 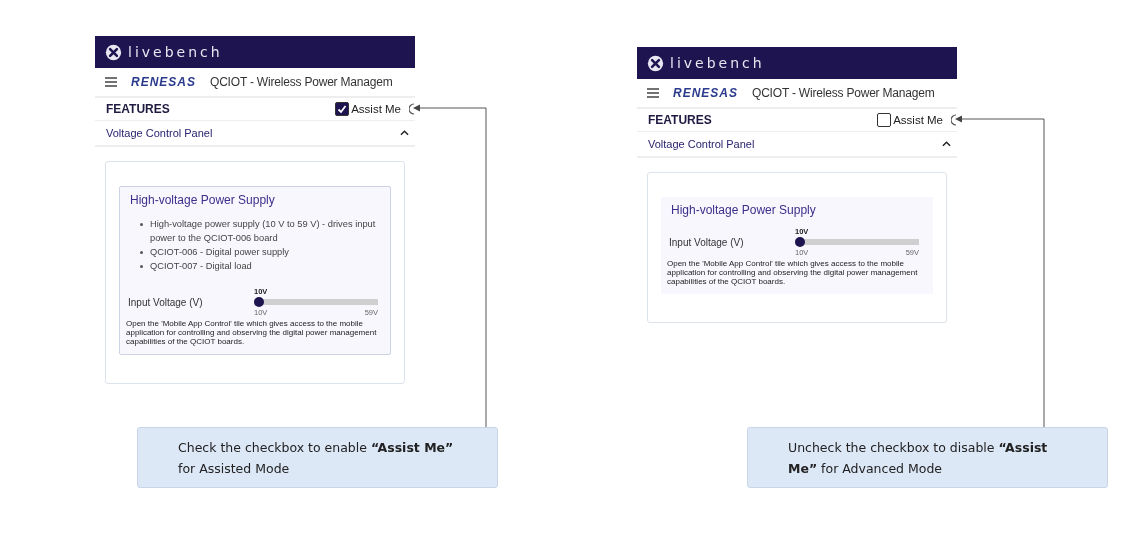 What do you see at coordinates (263, 231) in the screenshot?
I see `bullet-text: High-voltage power supply (10 V to 59 V) - drives input power to the QCIOT-006 board` at bounding box center [263, 231].